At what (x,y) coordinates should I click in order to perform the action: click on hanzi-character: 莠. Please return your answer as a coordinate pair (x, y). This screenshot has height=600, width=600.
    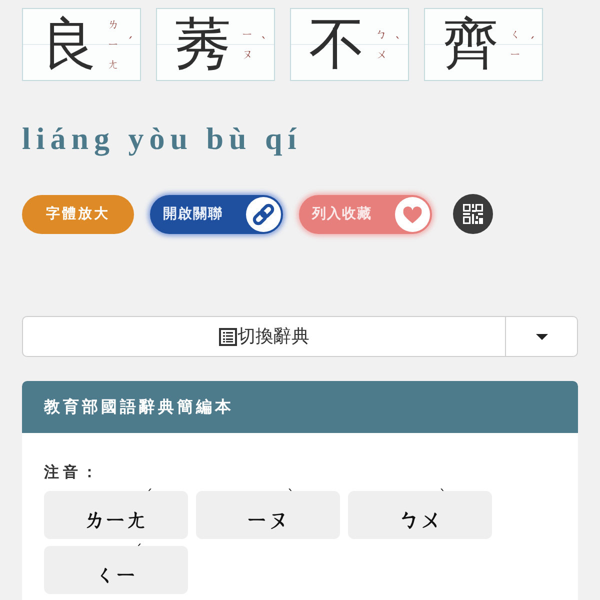
    Looking at the image, I should click on (203, 45).